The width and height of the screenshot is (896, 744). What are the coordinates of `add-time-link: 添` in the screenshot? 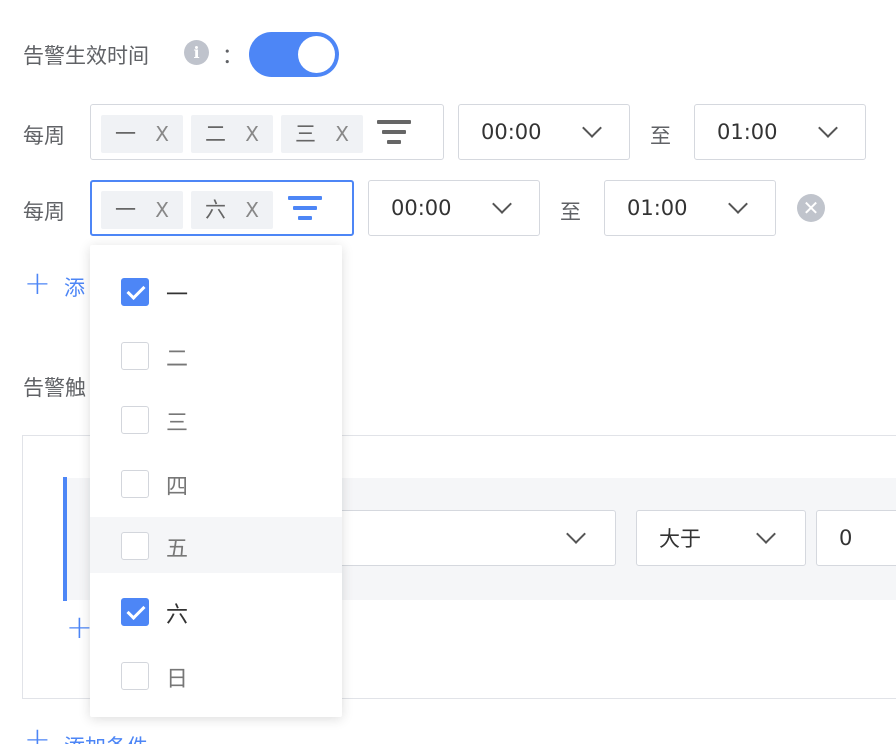 It's located at (74, 287).